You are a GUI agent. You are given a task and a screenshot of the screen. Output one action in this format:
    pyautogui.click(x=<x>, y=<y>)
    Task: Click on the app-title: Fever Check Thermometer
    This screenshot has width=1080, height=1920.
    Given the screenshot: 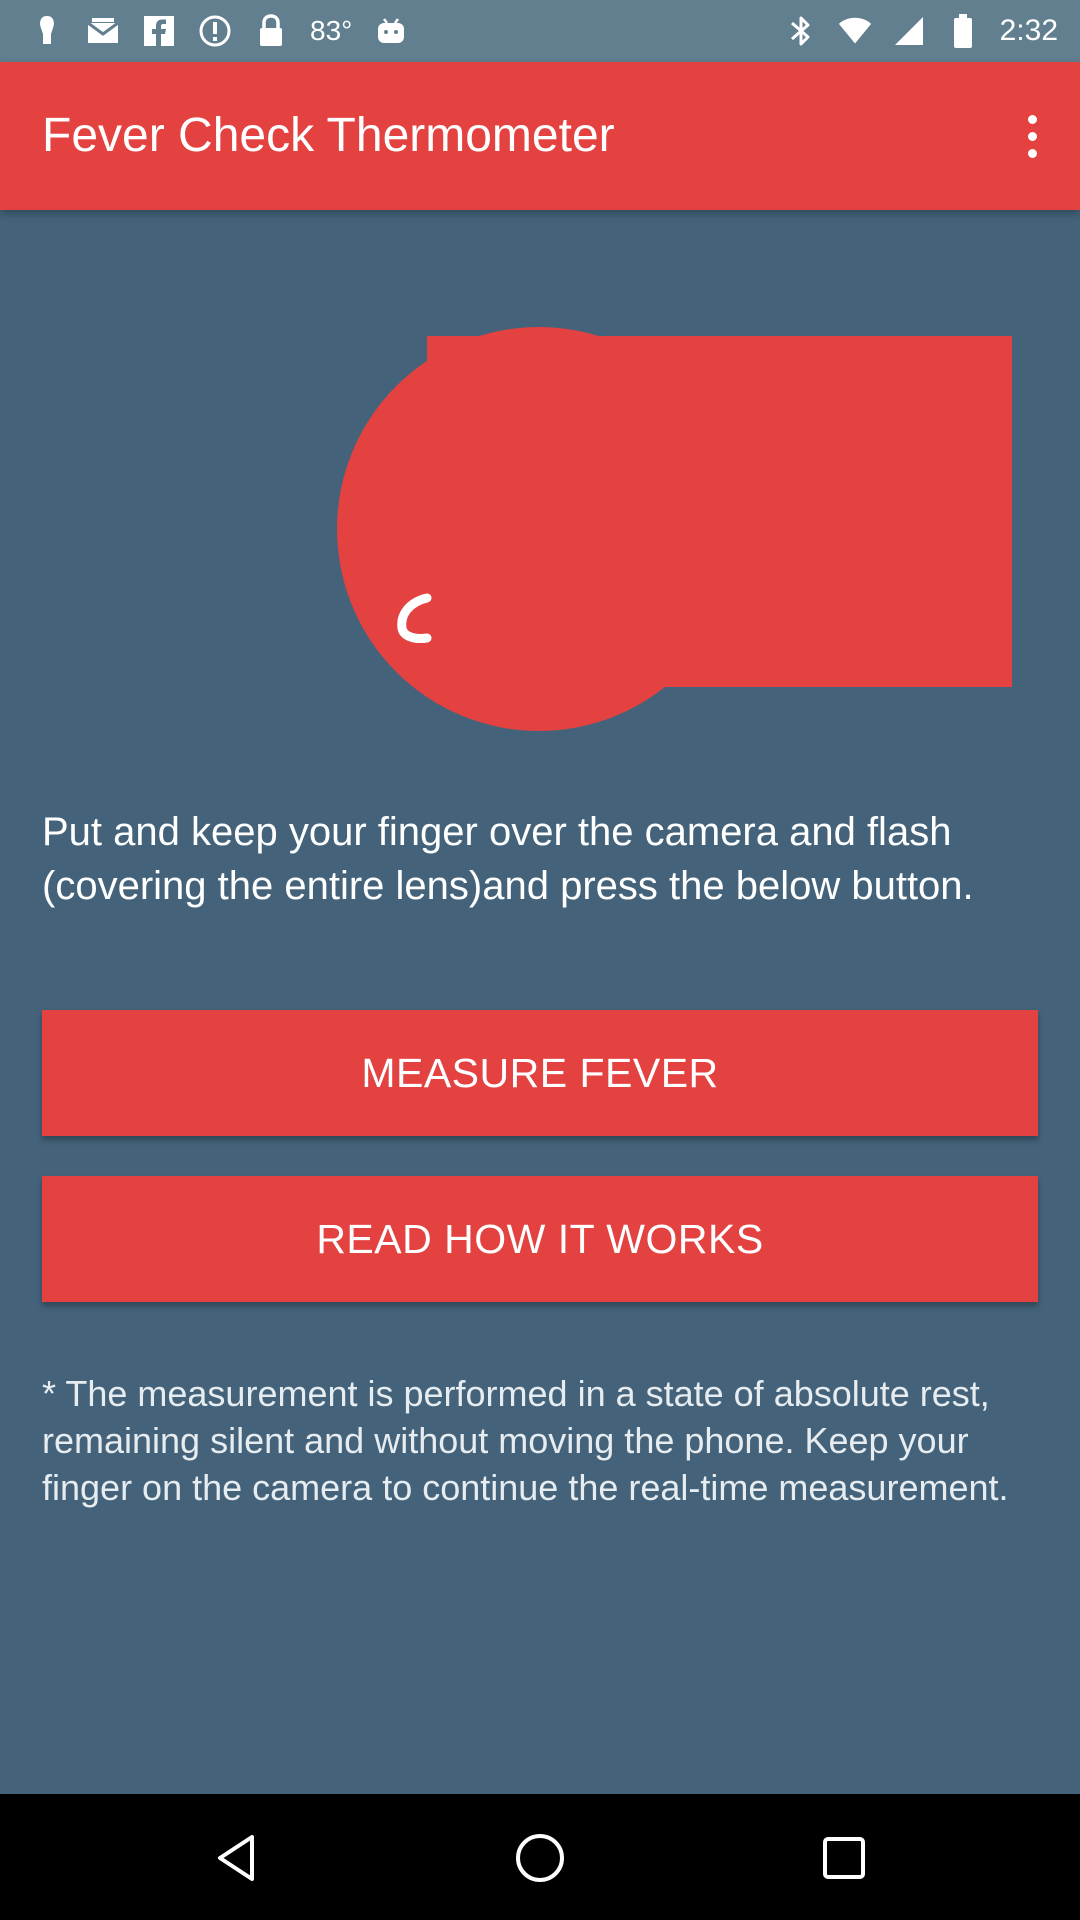 What is the action you would take?
    pyautogui.click(x=328, y=135)
    